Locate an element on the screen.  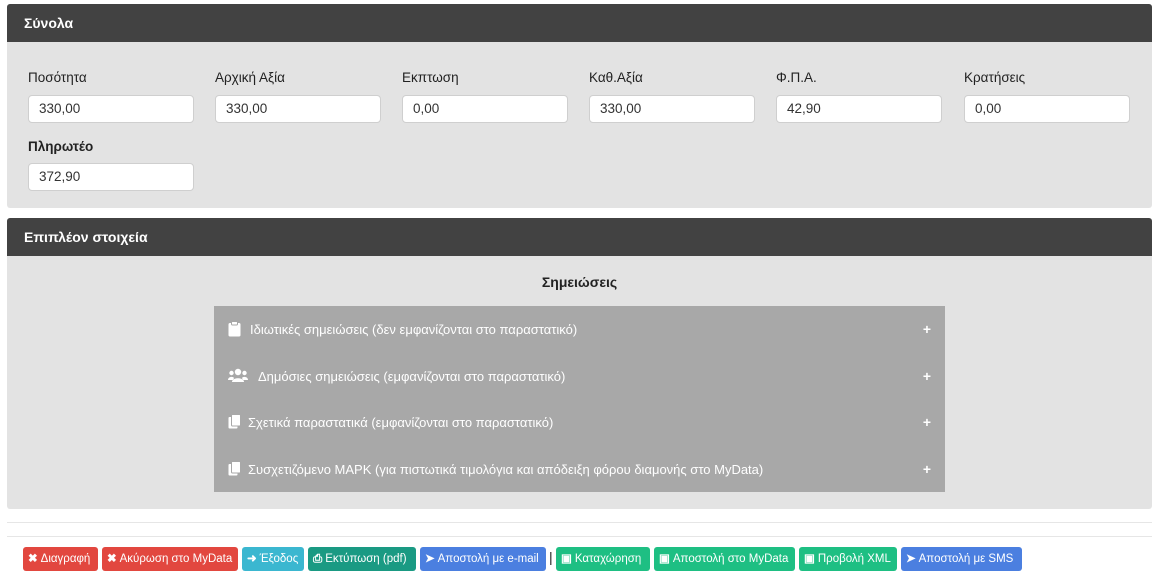
initial-value-field: 330,00 is located at coordinates (298, 109).